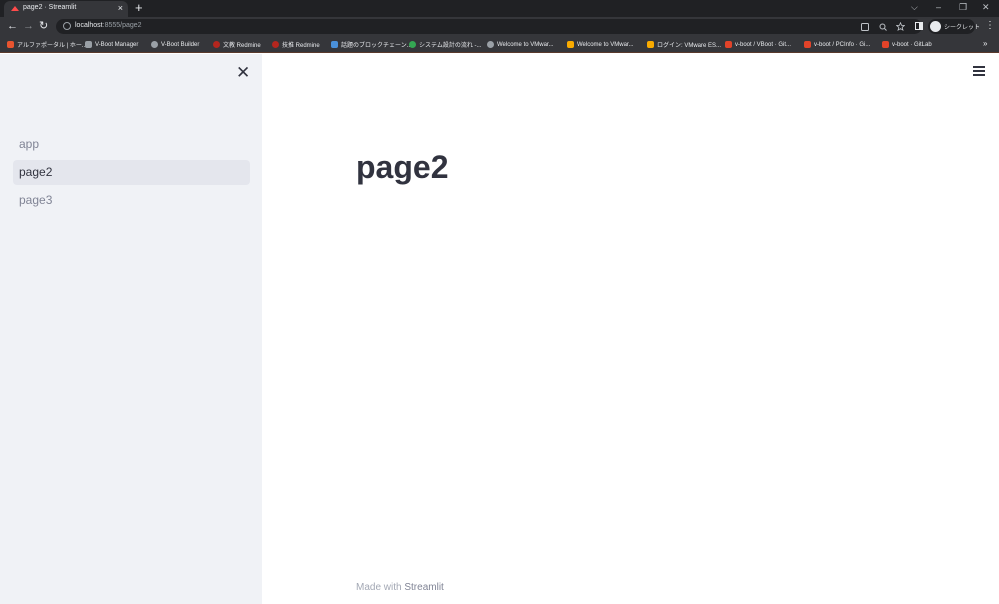  I want to click on zoom-icon, so click(883, 27).